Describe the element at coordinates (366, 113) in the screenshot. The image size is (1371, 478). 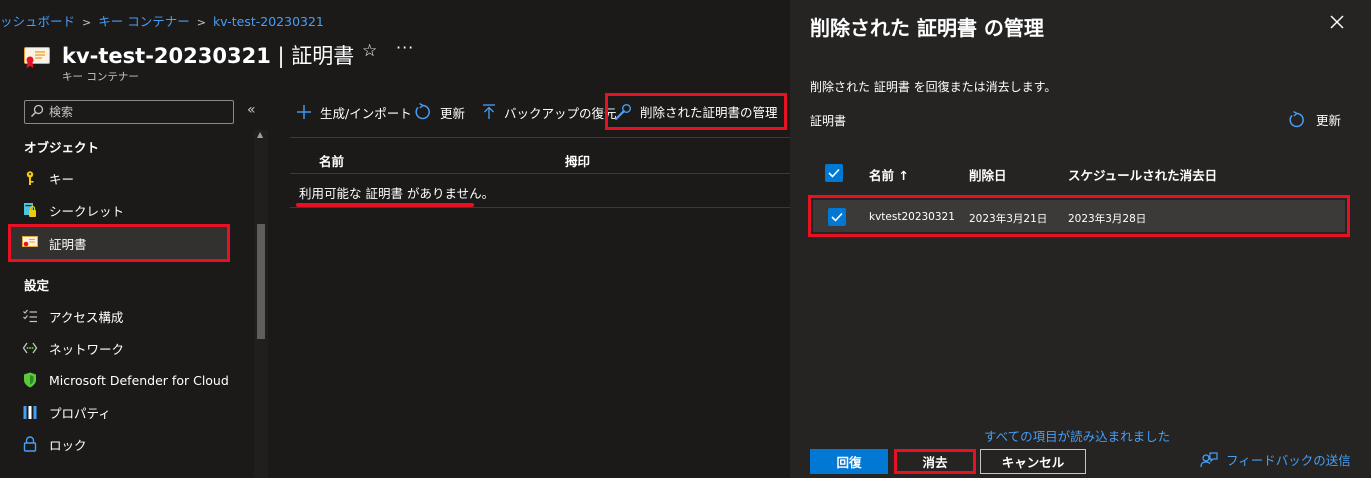
I see `generate-import-label: 生成/インポート` at that location.